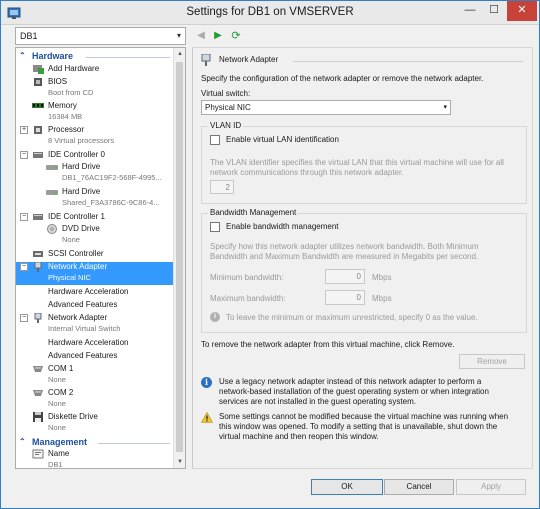  Describe the element at coordinates (382, 277) in the screenshot. I see `min-bandwidth-unit: Mbps` at that location.